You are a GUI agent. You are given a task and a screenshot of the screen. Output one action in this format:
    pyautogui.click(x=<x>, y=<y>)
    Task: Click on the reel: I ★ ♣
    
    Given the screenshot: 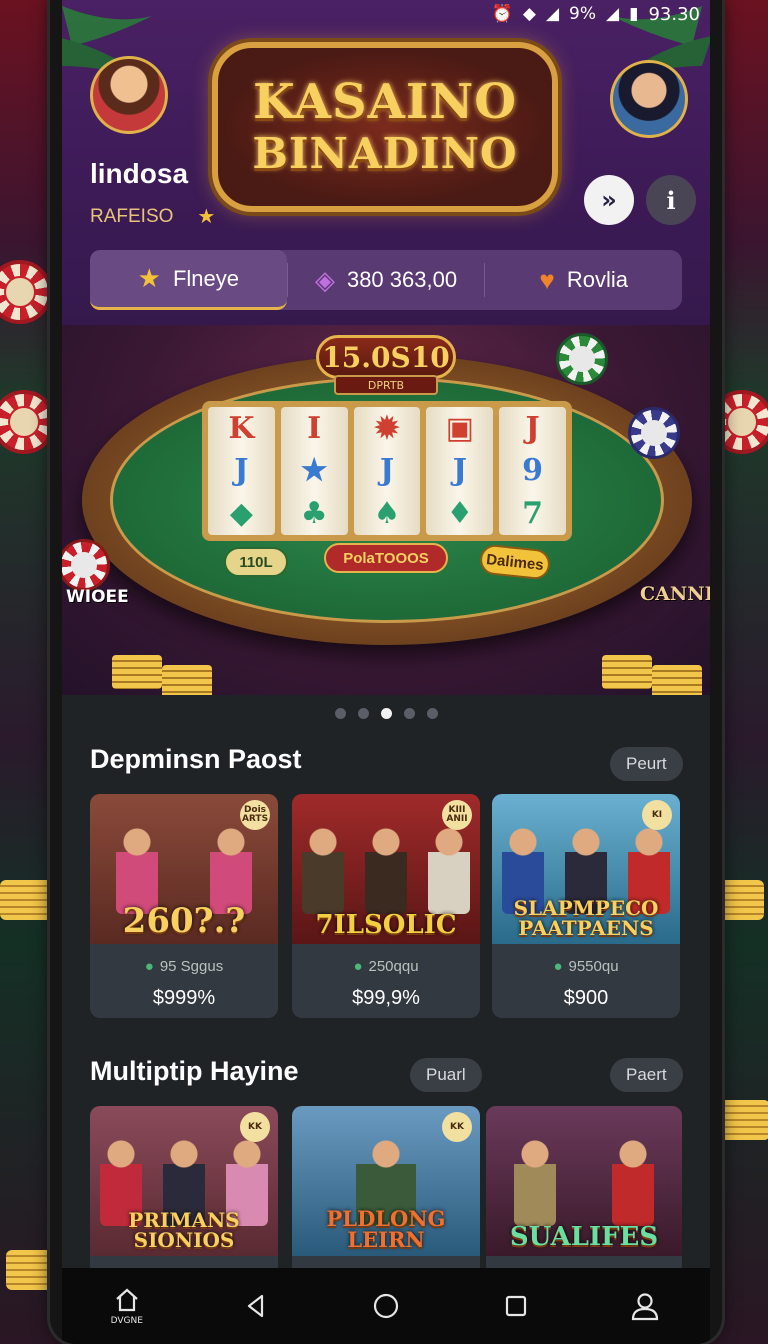 What is the action you would take?
    pyautogui.click(x=314, y=471)
    